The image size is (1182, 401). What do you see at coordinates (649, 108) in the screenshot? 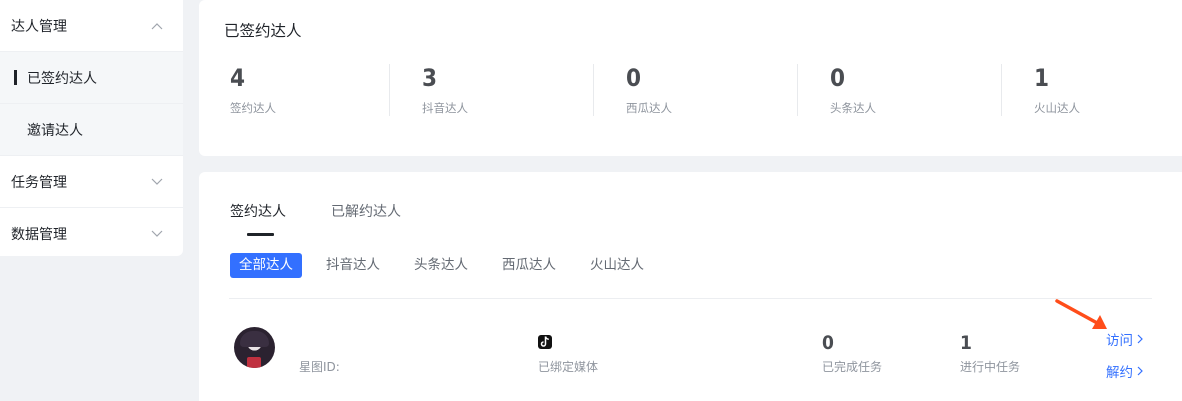
I see `stat-label: 西瓜达人` at bounding box center [649, 108].